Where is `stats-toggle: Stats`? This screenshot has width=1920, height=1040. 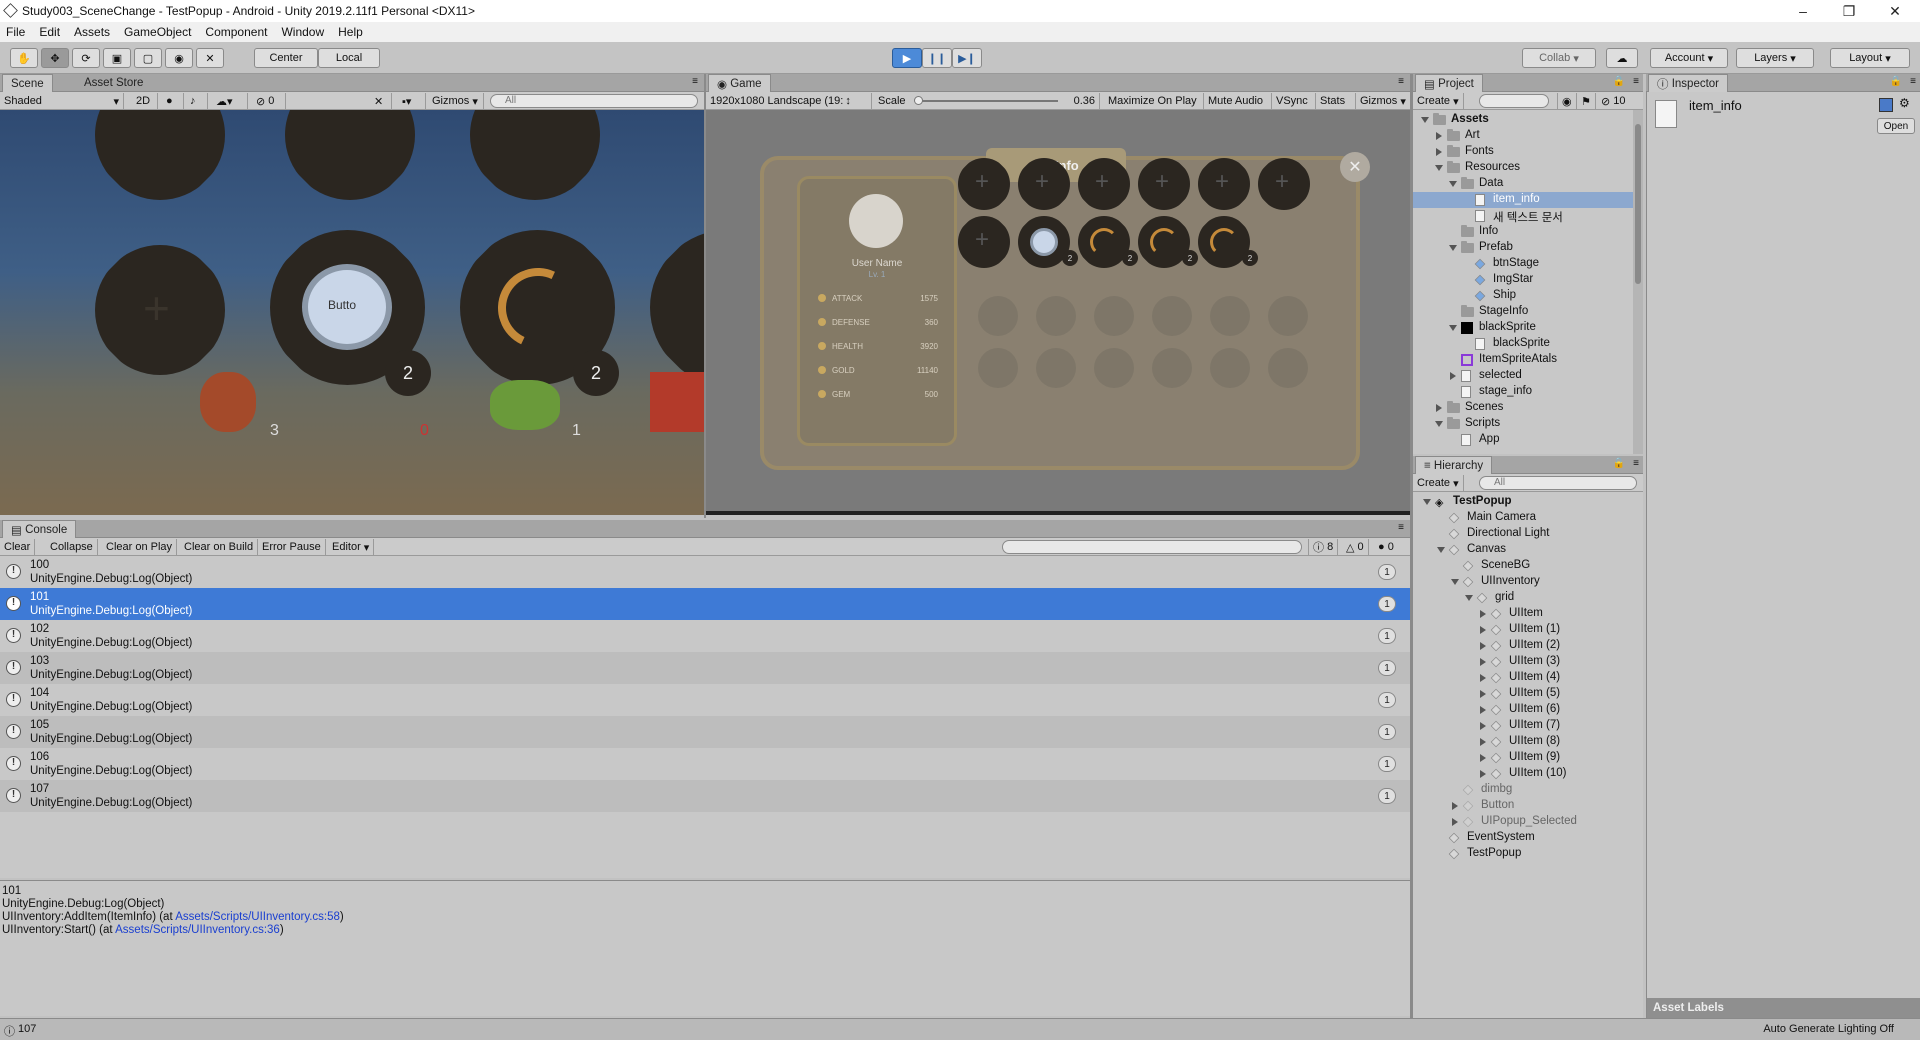 stats-toggle: Stats is located at coordinates (1336, 101).